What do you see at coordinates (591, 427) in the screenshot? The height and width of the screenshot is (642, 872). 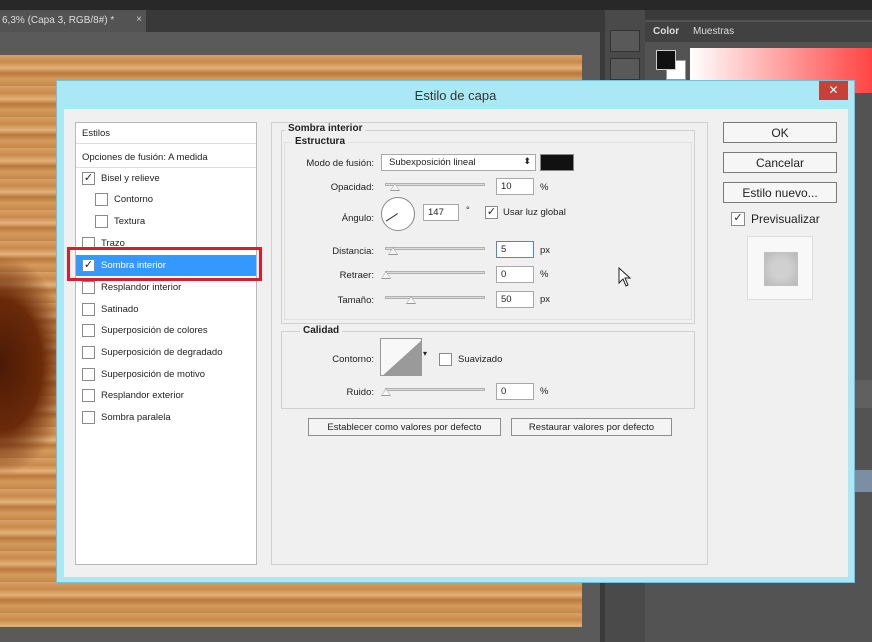 I see `reset-default-button: Restaurar valores por defecto` at bounding box center [591, 427].